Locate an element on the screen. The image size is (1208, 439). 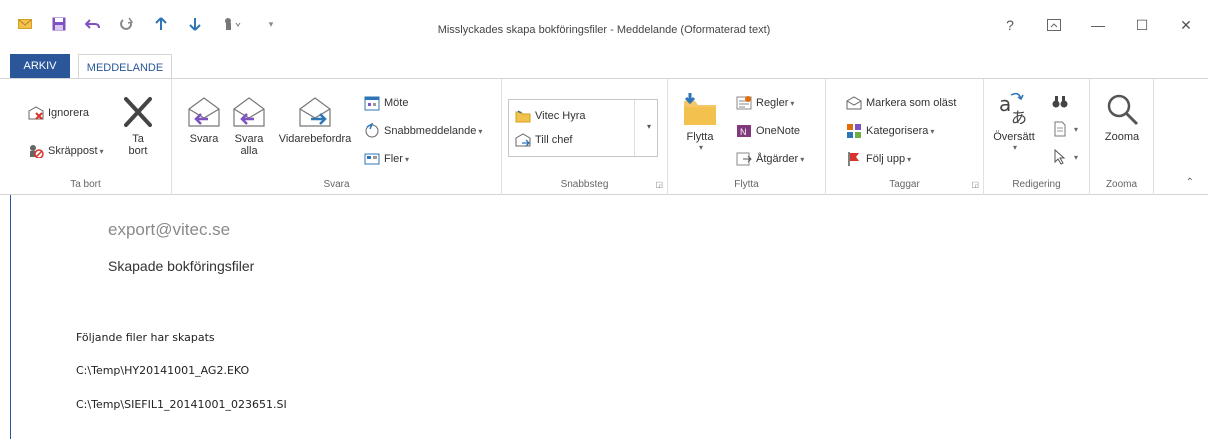
atgarder-label: Åtgärder is located at coordinates (777, 159).